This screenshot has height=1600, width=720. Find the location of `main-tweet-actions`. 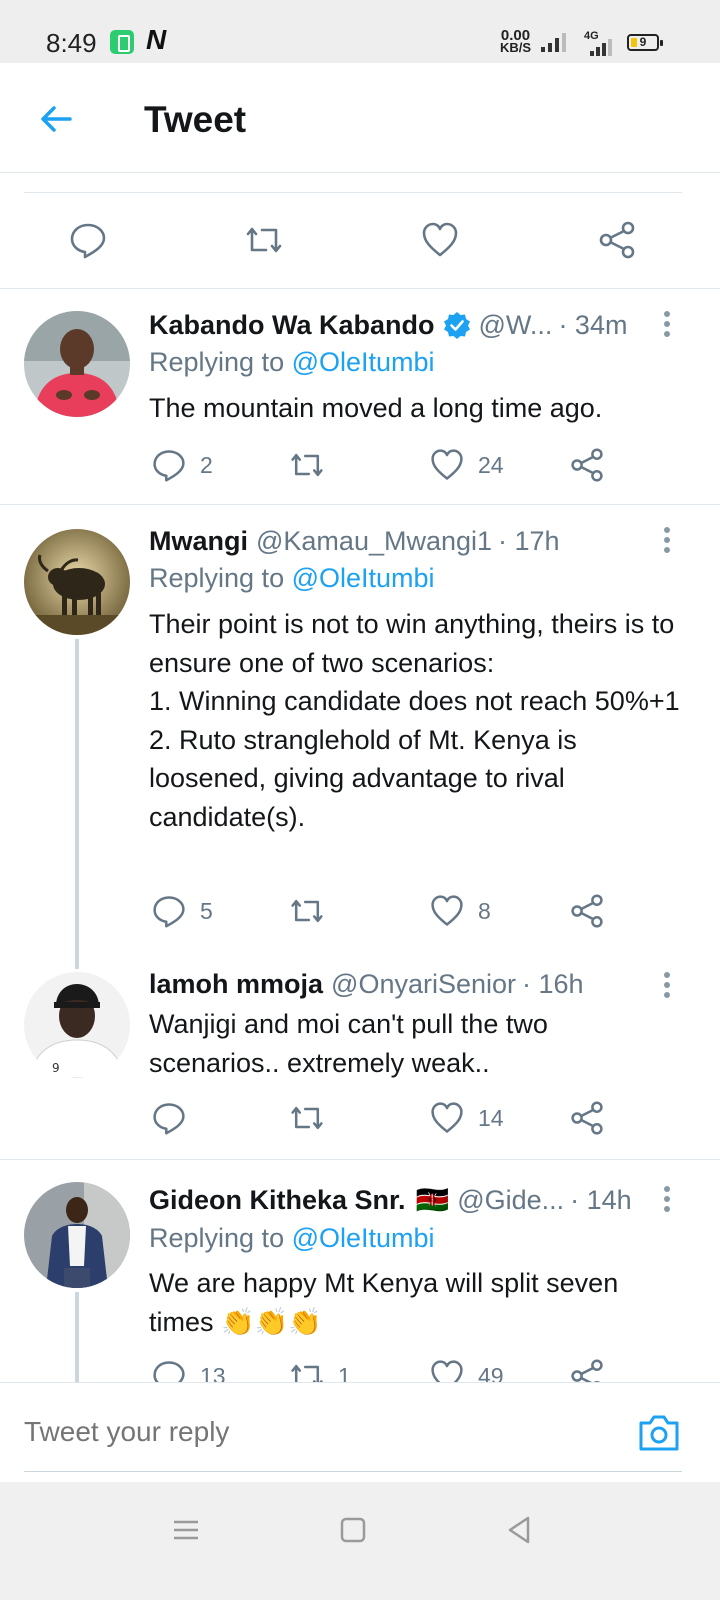

main-tweet-actions is located at coordinates (360, 231).